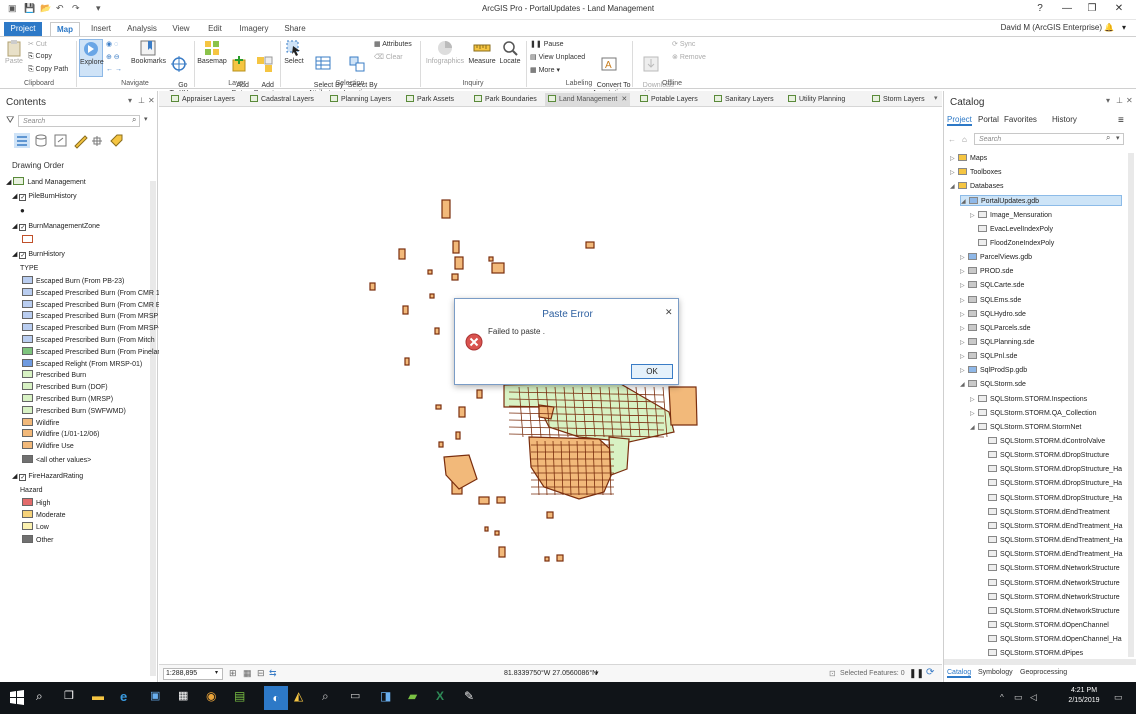 The width and height of the screenshot is (1136, 714). What do you see at coordinates (1011, 215) in the screenshot?
I see `catalog-item: ▷ Image_Mensuration` at bounding box center [1011, 215].